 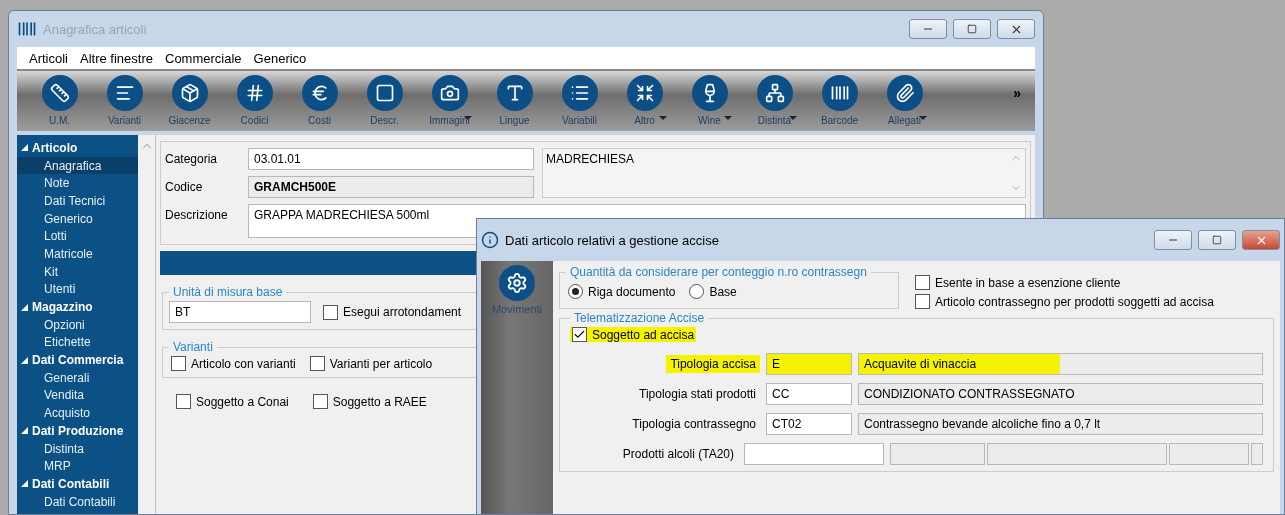 I want to click on menu-item: Commerciale, so click(x=203, y=58).